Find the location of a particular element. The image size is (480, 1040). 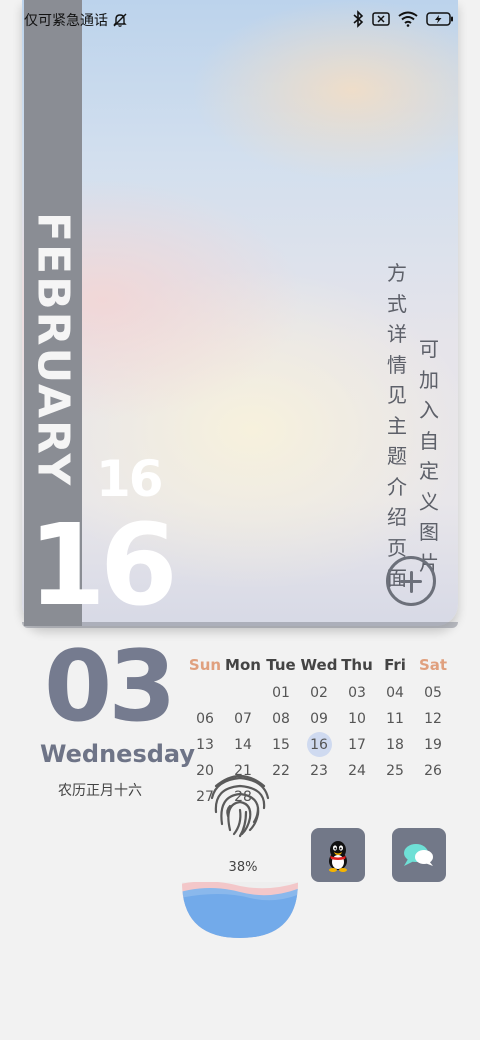

calendar-day: 26 is located at coordinates (433, 771).